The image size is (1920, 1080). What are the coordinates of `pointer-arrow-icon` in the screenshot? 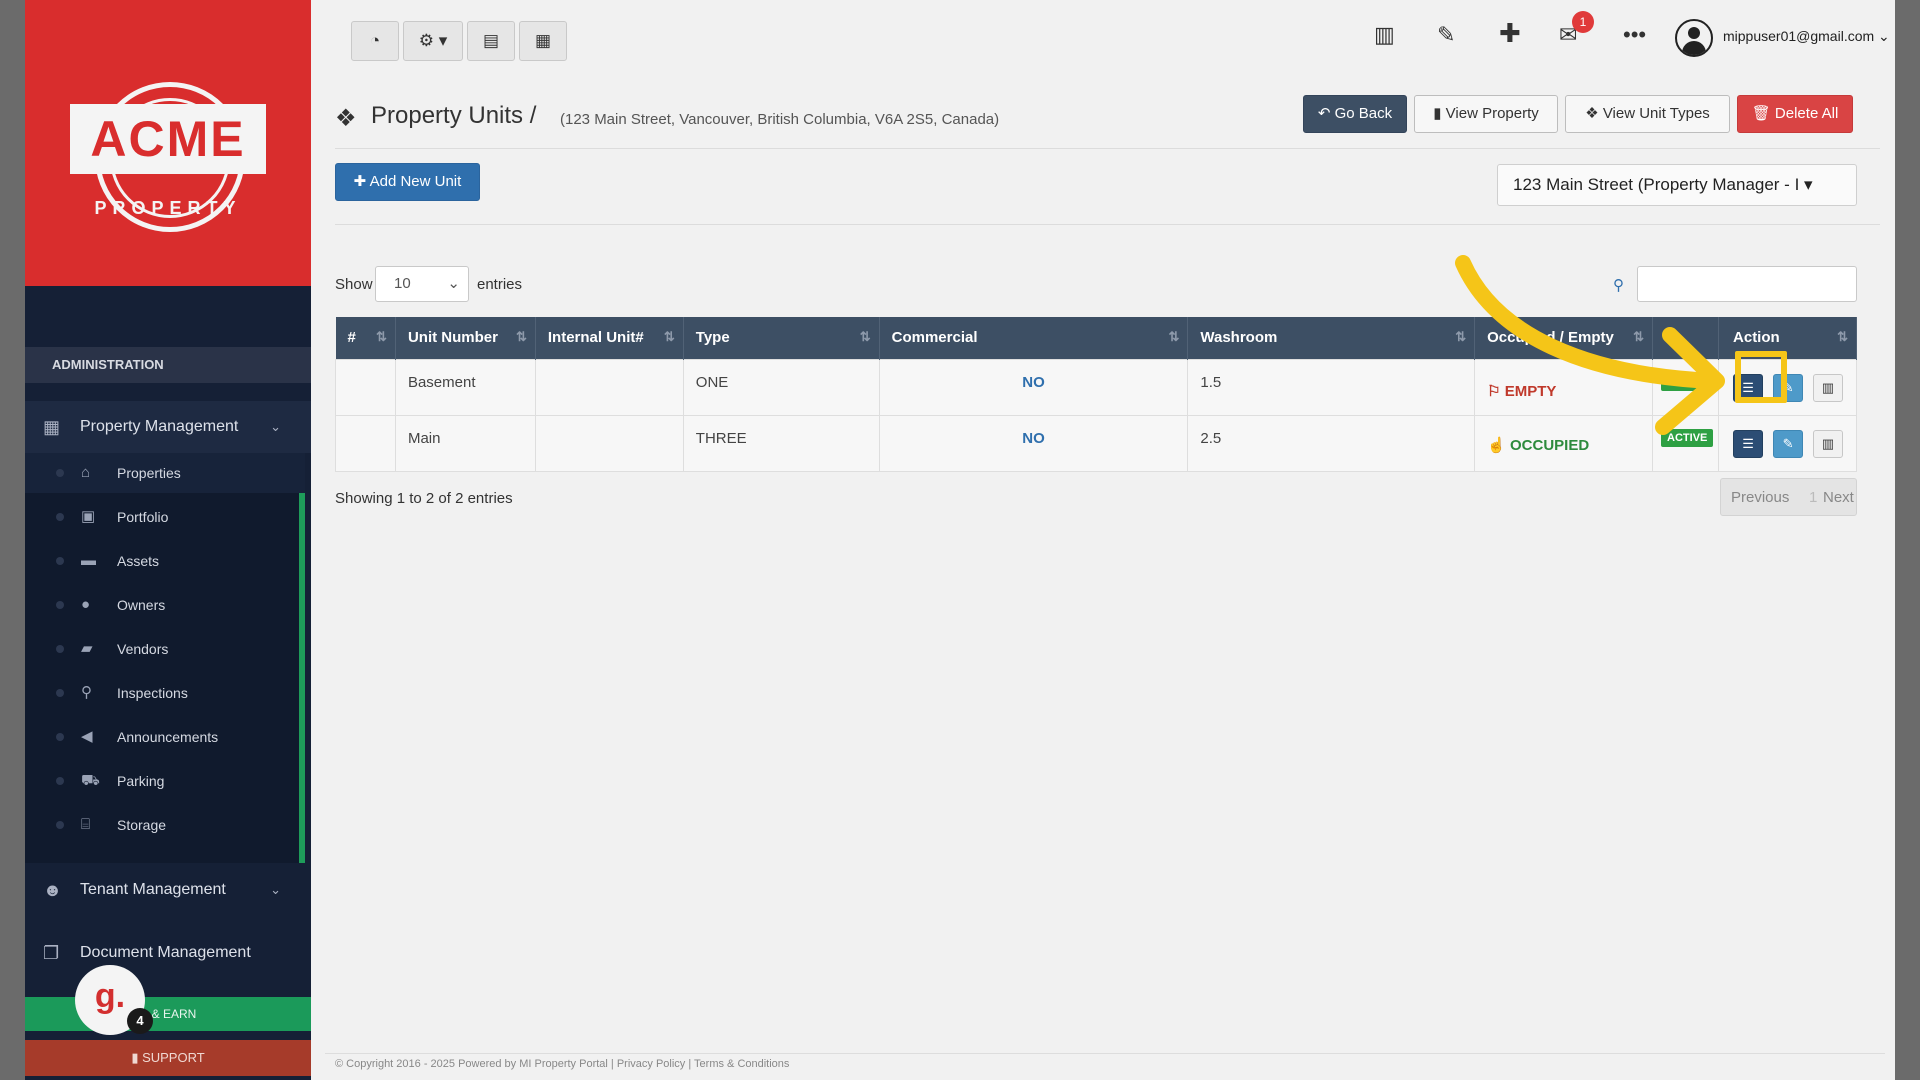 It's located at (1590, 345).